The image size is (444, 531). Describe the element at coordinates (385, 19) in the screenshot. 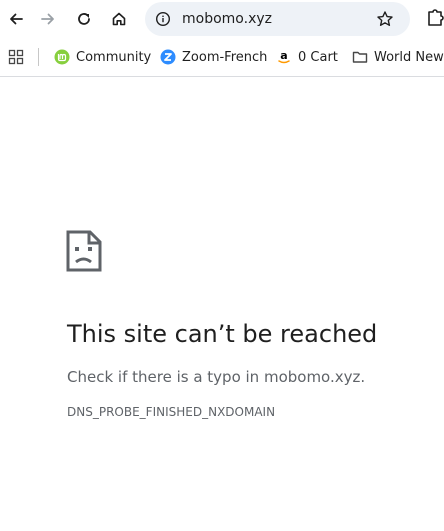

I see `star-icon` at that location.